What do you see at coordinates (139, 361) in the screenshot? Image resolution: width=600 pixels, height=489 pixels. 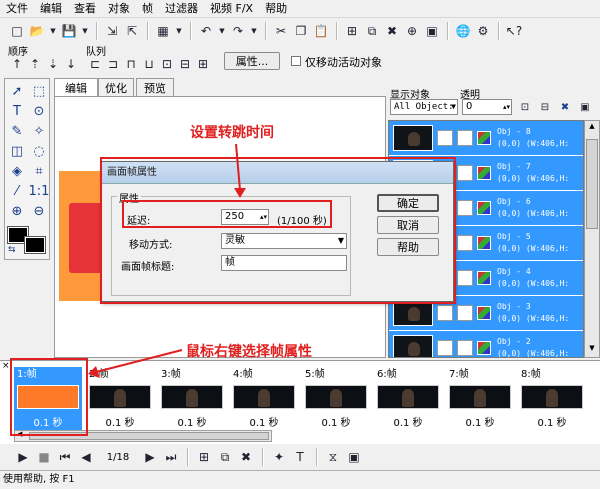 I see `arrow-to-frame` at bounding box center [139, 361].